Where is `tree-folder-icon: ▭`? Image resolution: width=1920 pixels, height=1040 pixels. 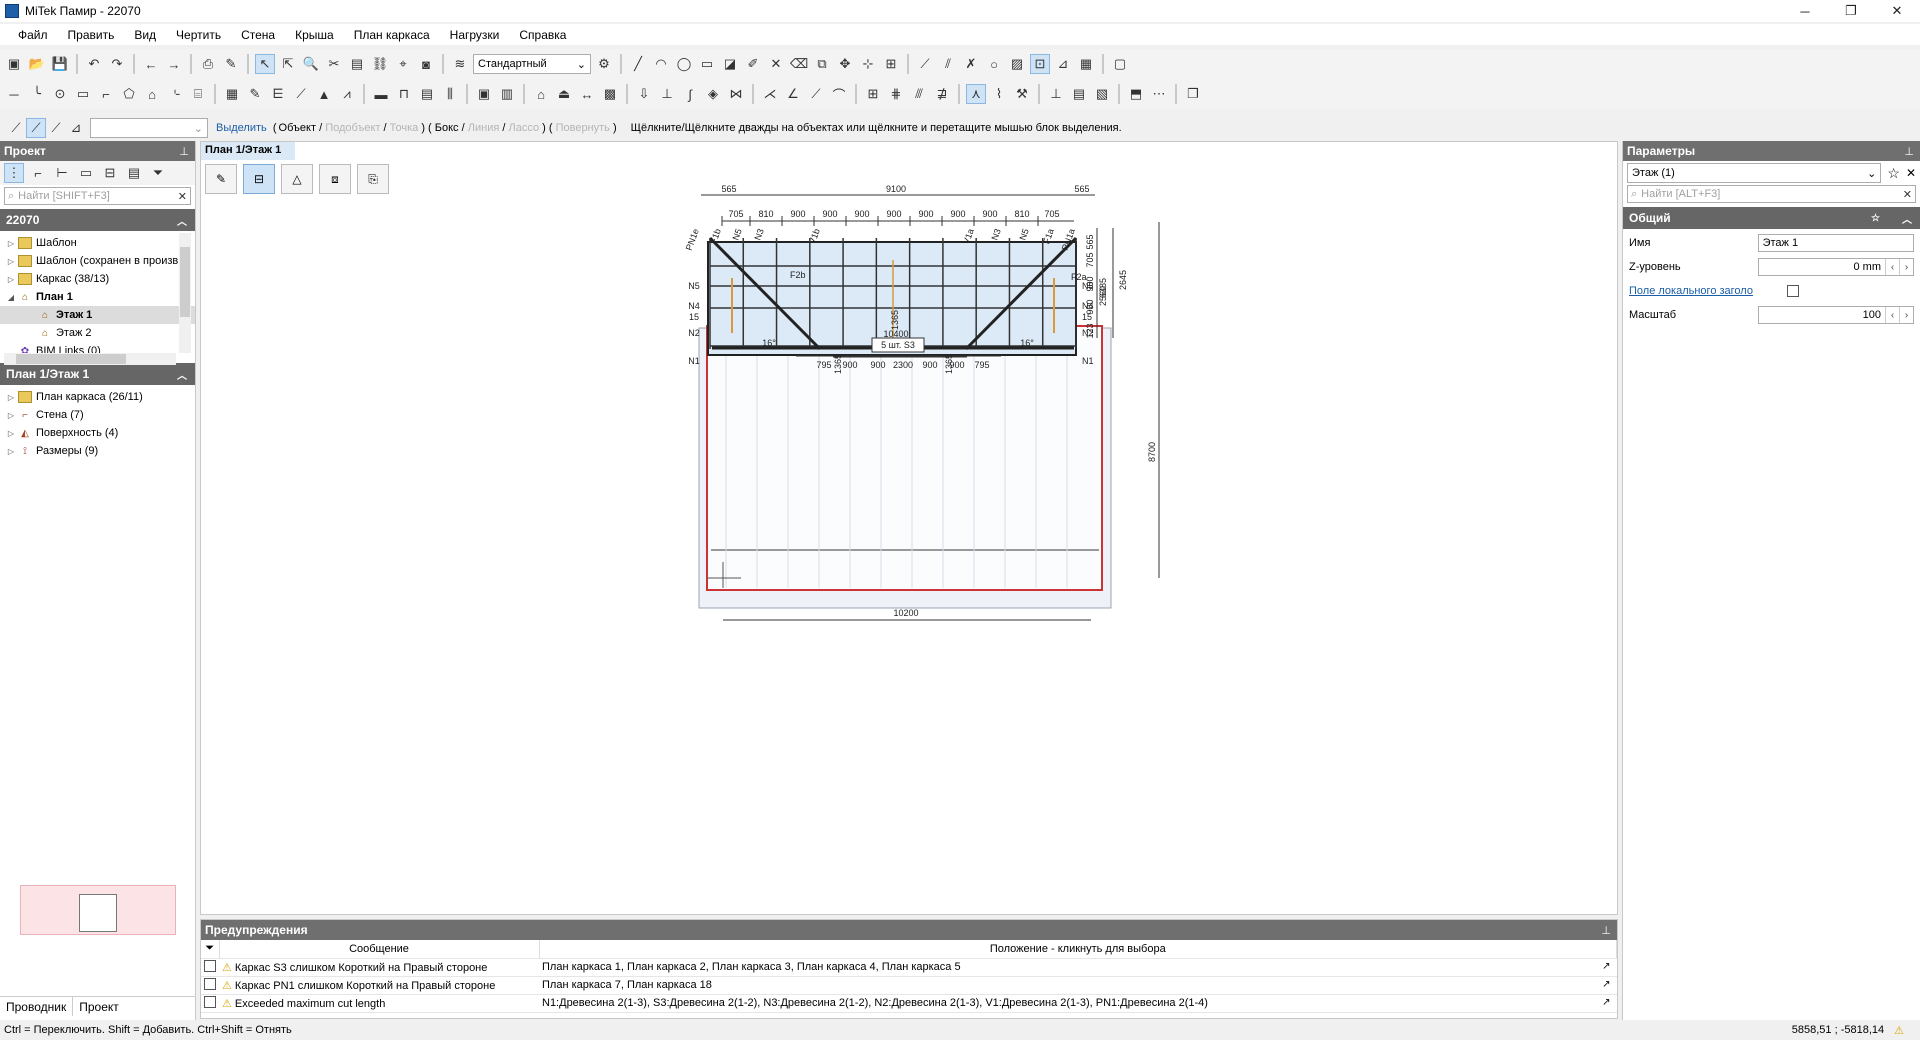
tree-folder-icon: ▭ is located at coordinates (86, 173).